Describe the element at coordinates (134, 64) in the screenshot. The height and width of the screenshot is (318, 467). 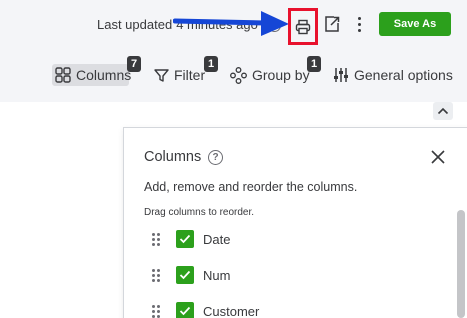
I see `columns-count-badge: 7` at that location.